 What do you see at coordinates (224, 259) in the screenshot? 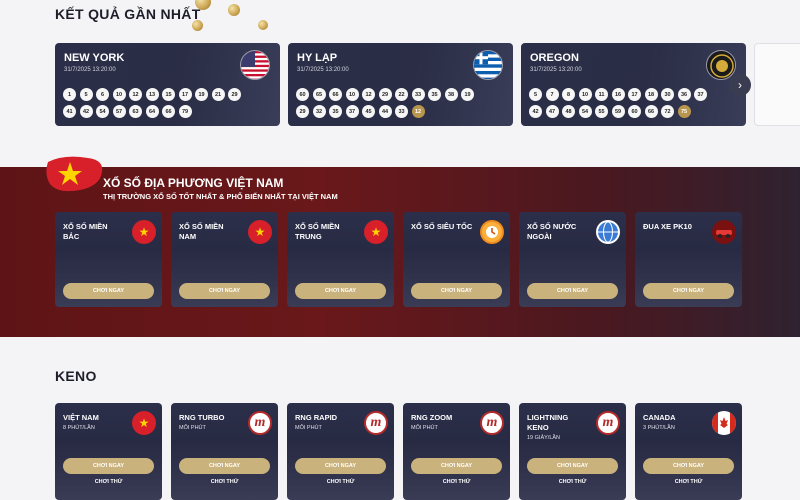
I see `vn-card-mien-nam: XỔ SỐ MIỀN NAM ★ CHƠI NGAY` at bounding box center [224, 259].